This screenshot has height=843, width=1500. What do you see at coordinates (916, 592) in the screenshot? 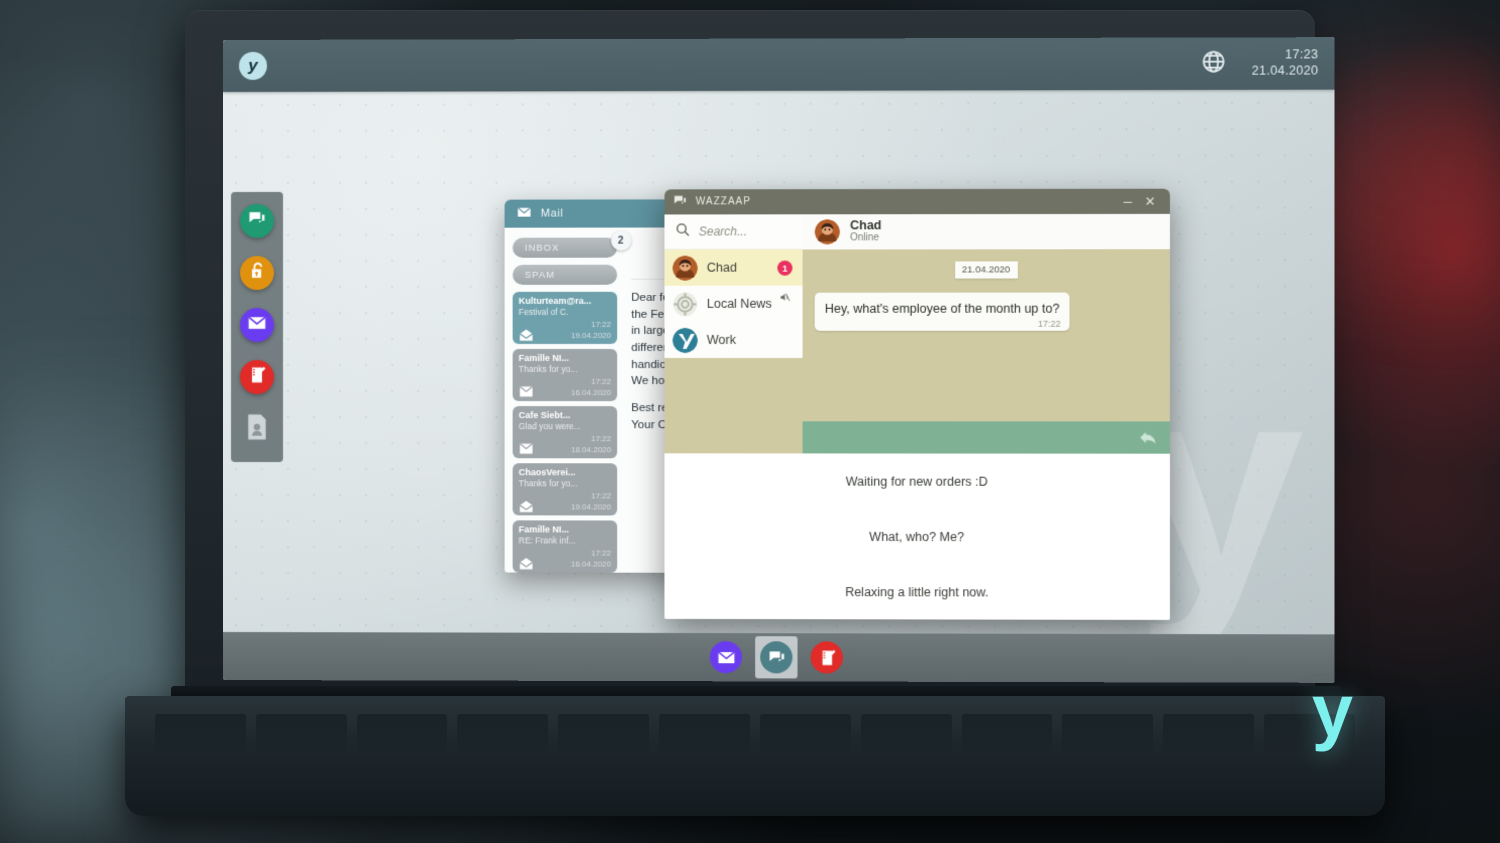
I see `reply-option: Relaxing a little right now.` at bounding box center [916, 592].